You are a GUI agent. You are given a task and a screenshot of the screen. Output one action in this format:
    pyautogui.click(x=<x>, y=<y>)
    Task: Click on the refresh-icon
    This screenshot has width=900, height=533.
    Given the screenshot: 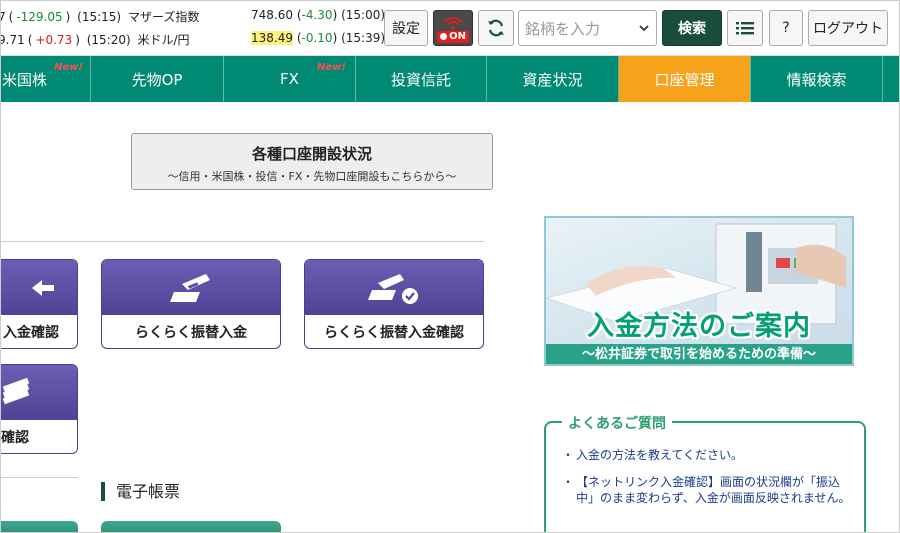 What is the action you would take?
    pyautogui.click(x=496, y=28)
    